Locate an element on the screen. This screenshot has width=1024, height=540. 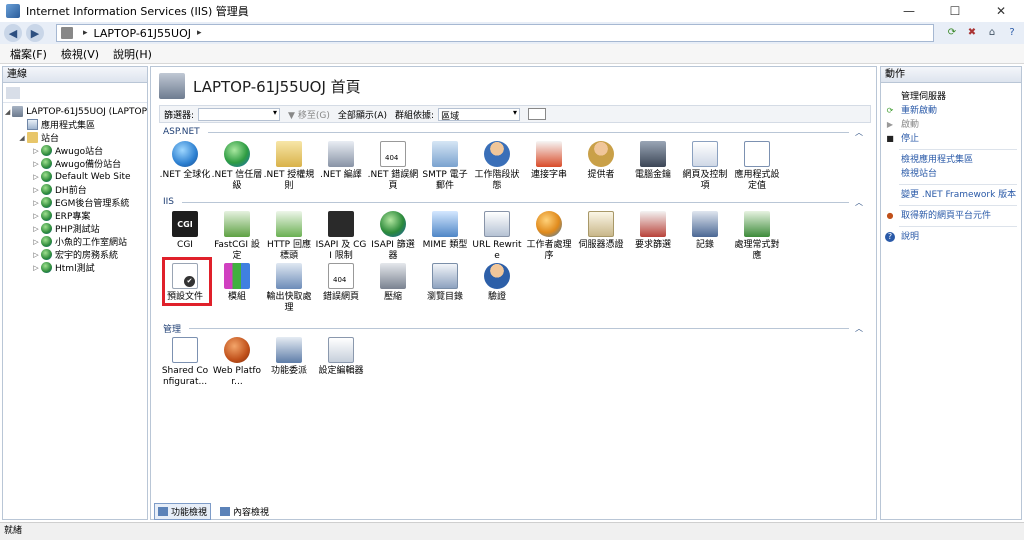
feature-handler-mappings: 處理常式對應 is located at coordinates (757, 236).